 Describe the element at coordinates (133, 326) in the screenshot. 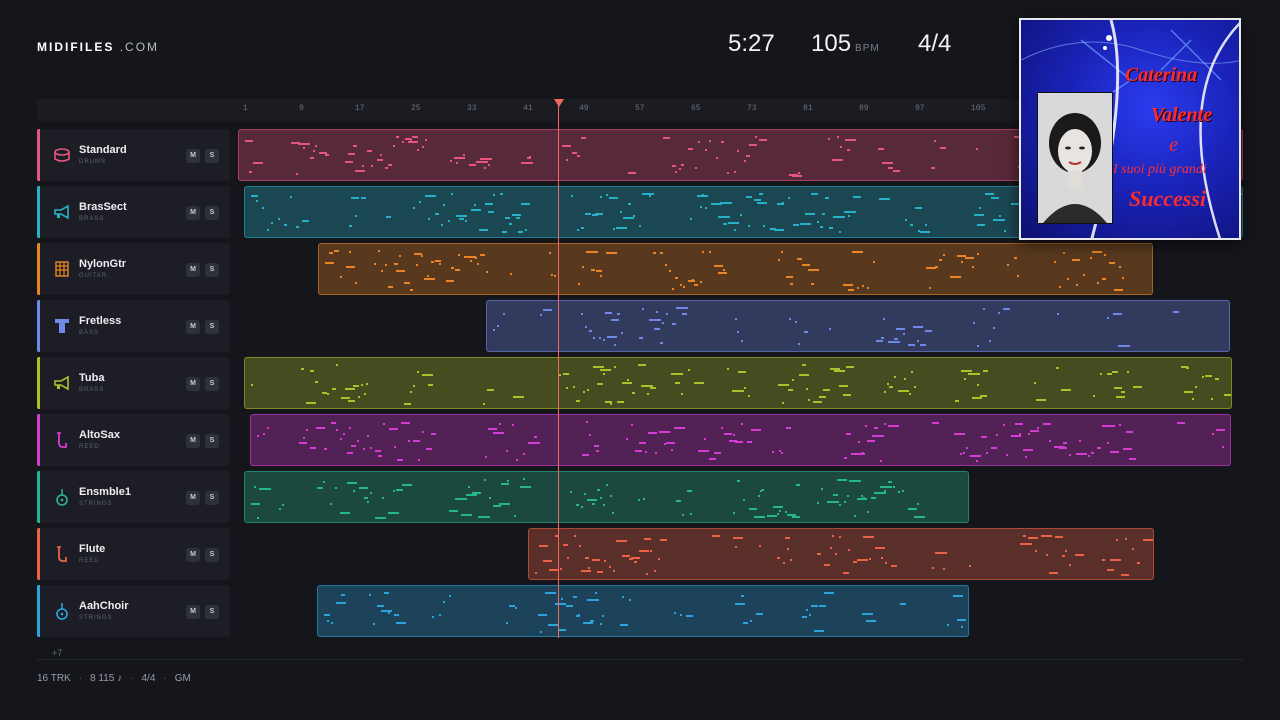

I see `track-row: Fretless BASS M S` at that location.